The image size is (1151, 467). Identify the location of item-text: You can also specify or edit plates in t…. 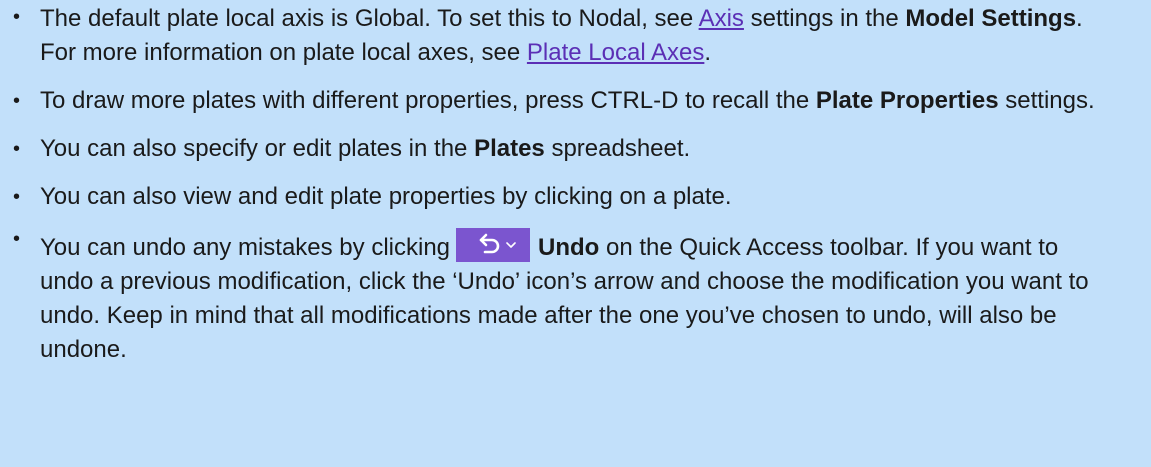
(257, 148).